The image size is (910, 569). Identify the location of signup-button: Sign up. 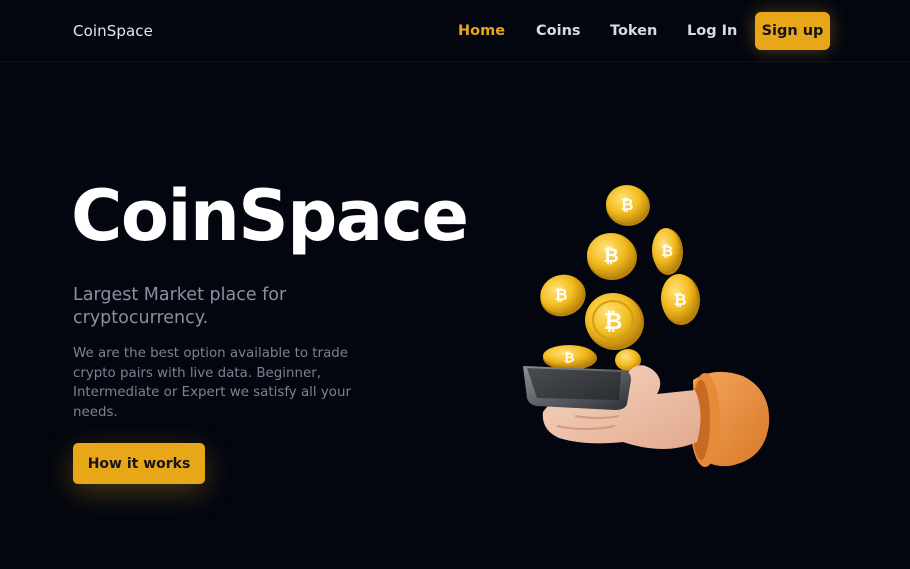
(792, 31).